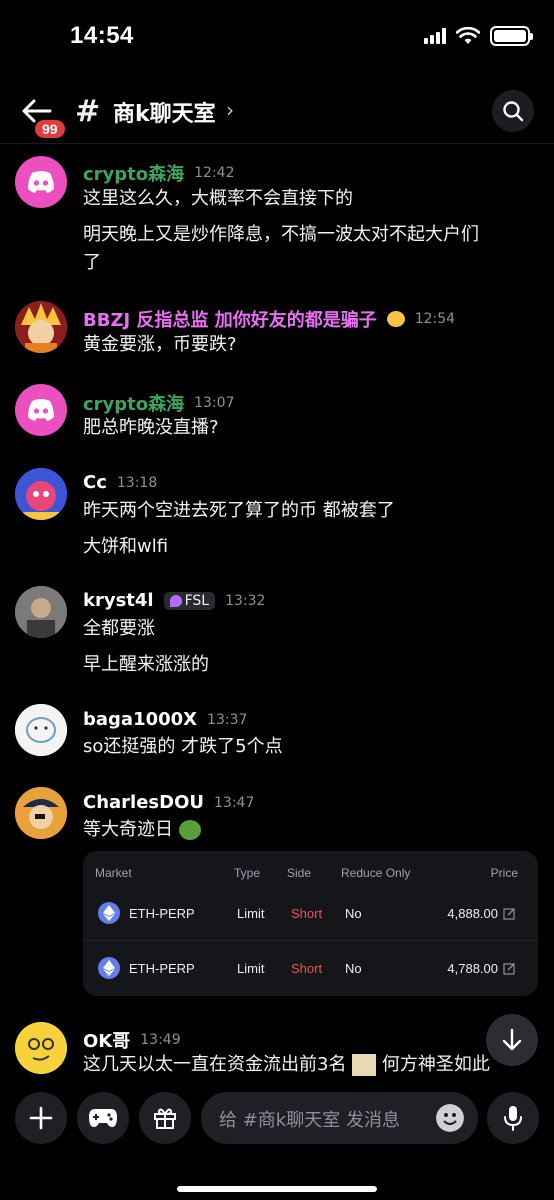 This screenshot has width=554, height=1200. Describe the element at coordinates (511, 36) in the screenshot. I see `battery-icon` at that location.